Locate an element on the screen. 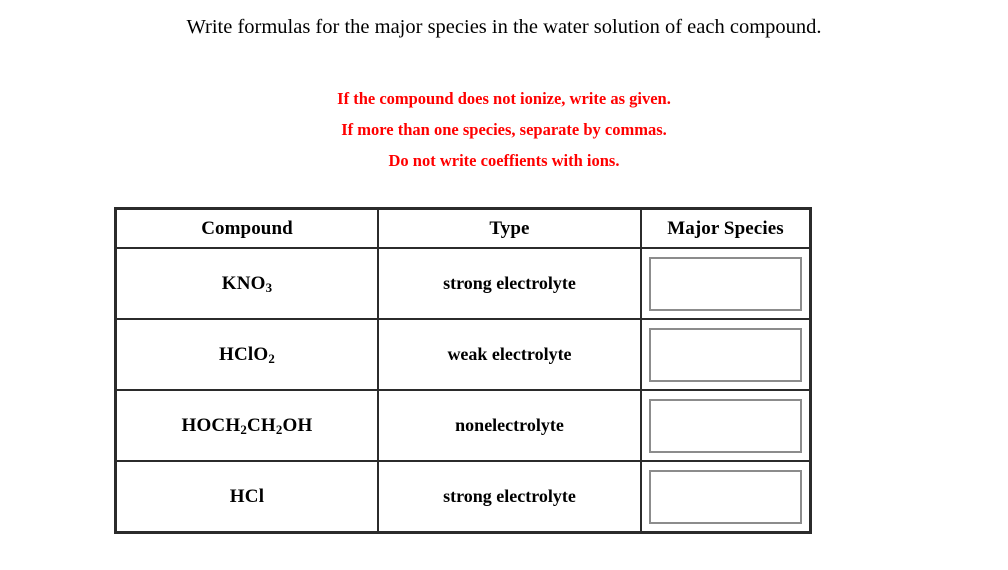 This screenshot has height=570, width=1008. table-row: HCl strong electrolyte is located at coordinates (463, 496).